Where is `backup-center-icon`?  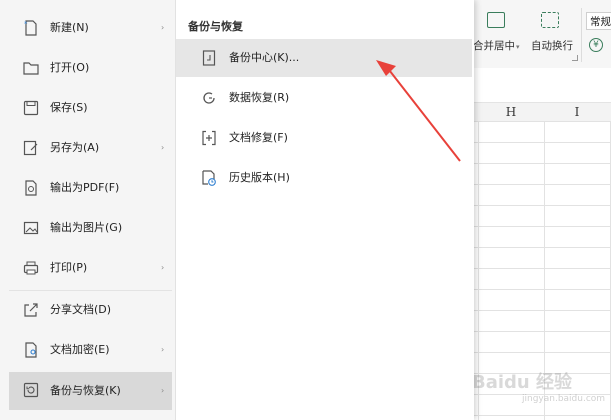 backup-center-icon is located at coordinates (209, 58).